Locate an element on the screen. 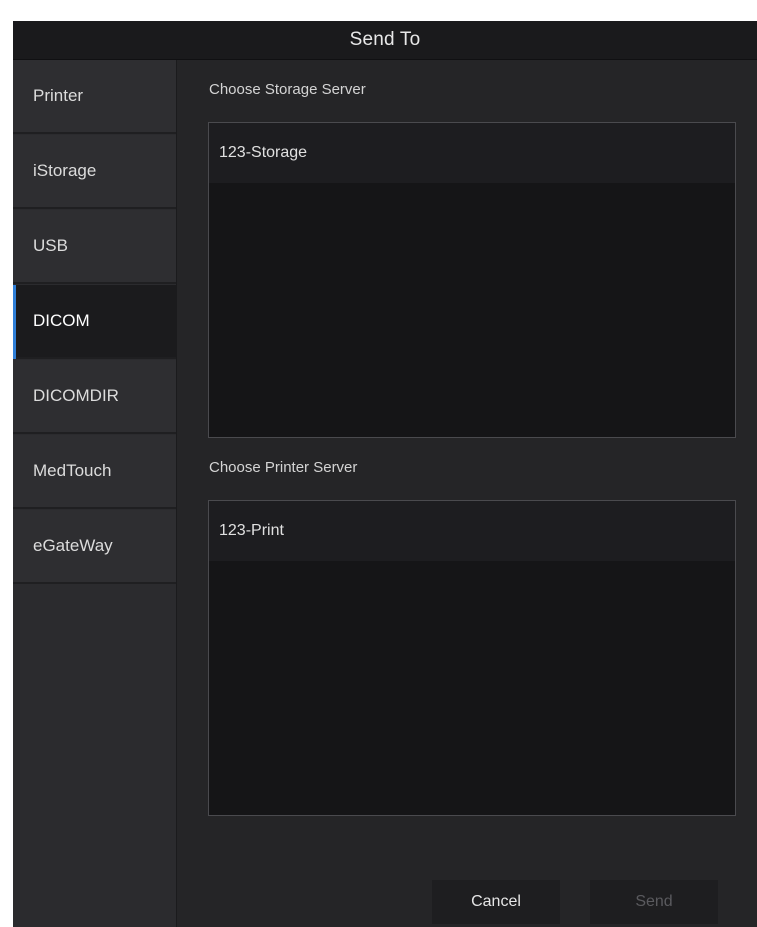 This screenshot has height=927, width=757. send-button: Send is located at coordinates (654, 902).